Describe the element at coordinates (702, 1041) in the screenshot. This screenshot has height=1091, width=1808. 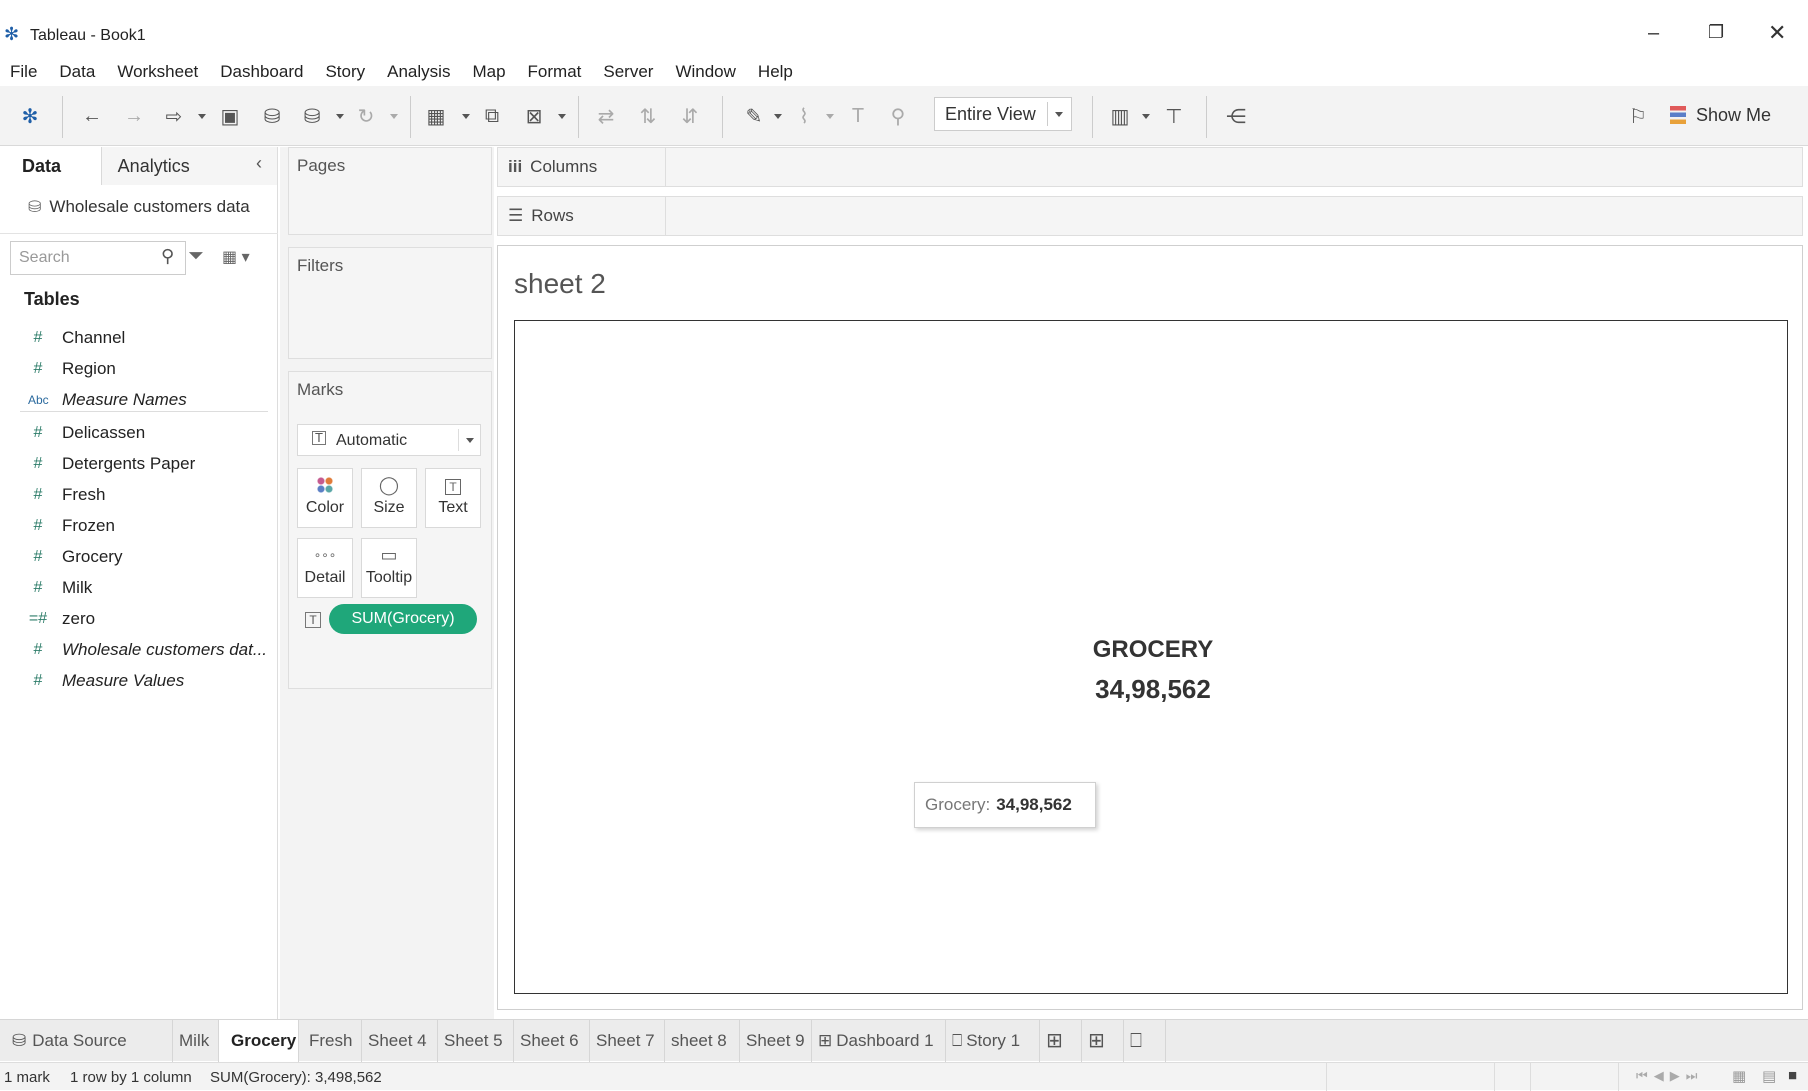
I see `tab-sheet-8: sheet 8` at that location.